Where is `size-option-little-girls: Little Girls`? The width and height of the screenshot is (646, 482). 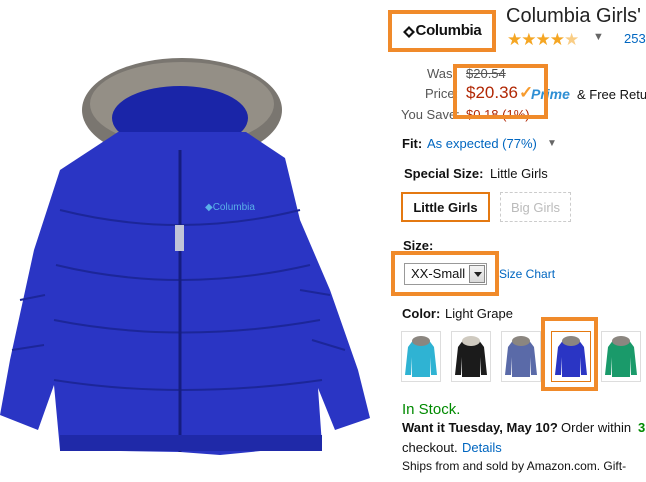 size-option-little-girls: Little Girls is located at coordinates (445, 207).